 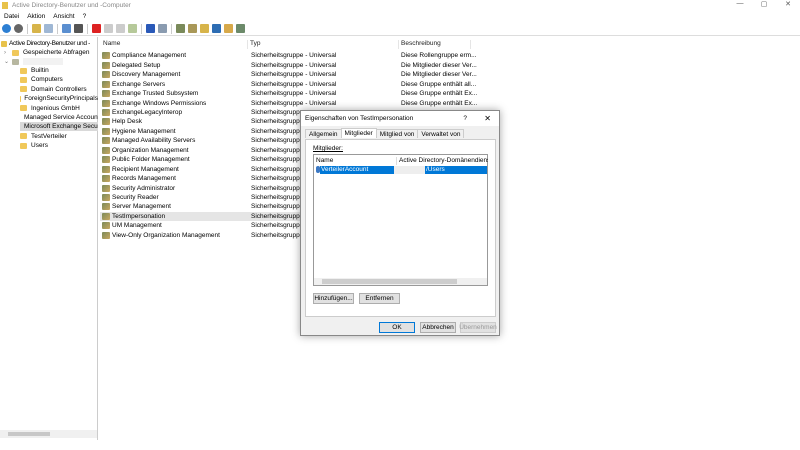 I want to click on cut-icon, so click(x=66, y=28).